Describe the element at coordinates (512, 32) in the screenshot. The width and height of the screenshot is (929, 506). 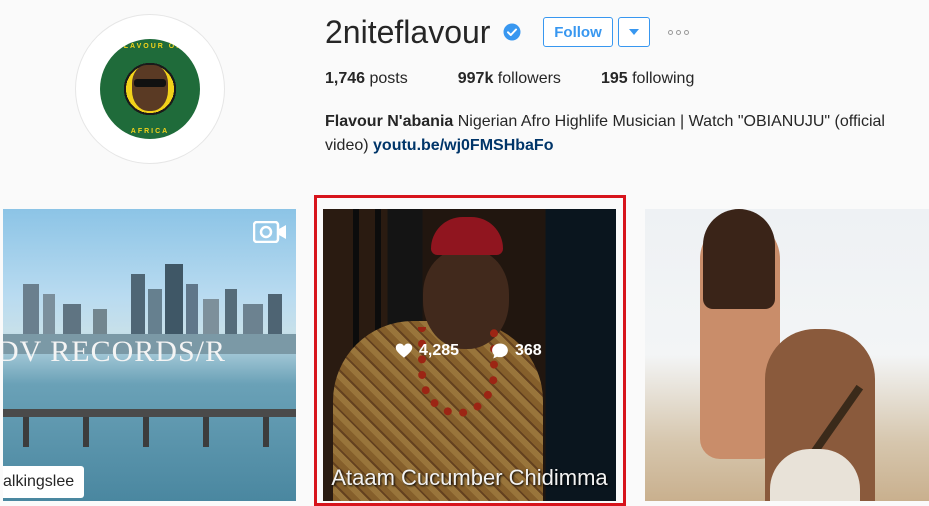
I see `verified-badge-icon` at that location.